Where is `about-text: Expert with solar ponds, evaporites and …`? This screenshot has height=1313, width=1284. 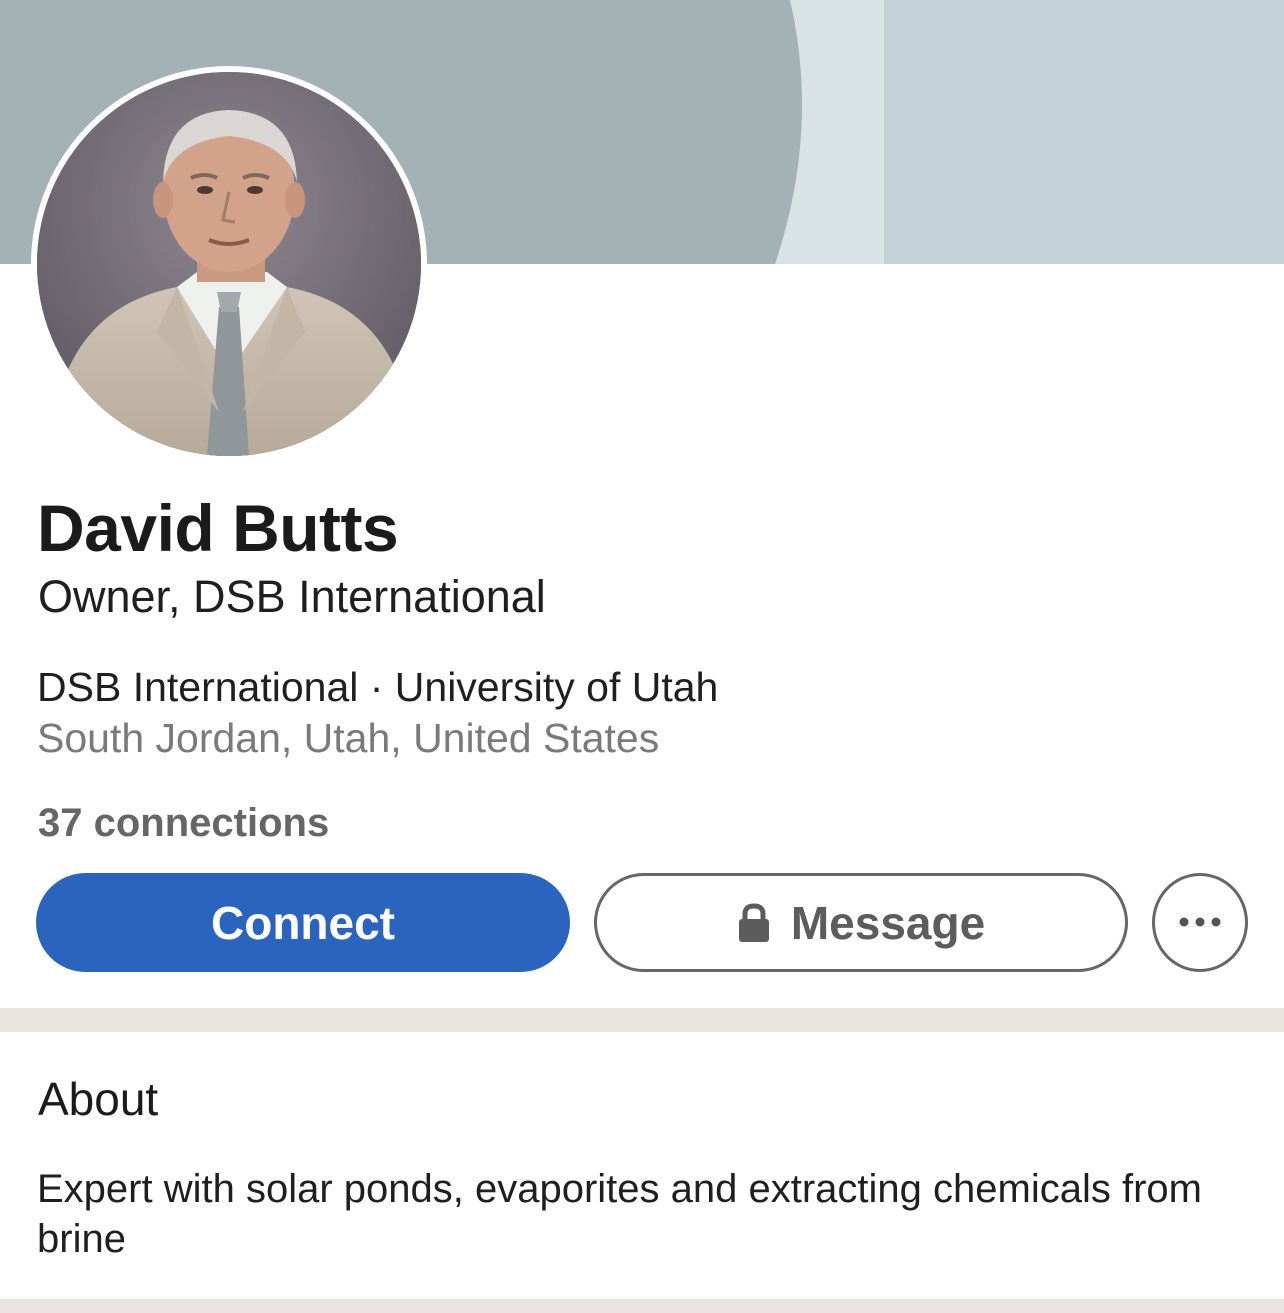
about-text: Expert with solar ponds, evaporites and … is located at coordinates (619, 1214).